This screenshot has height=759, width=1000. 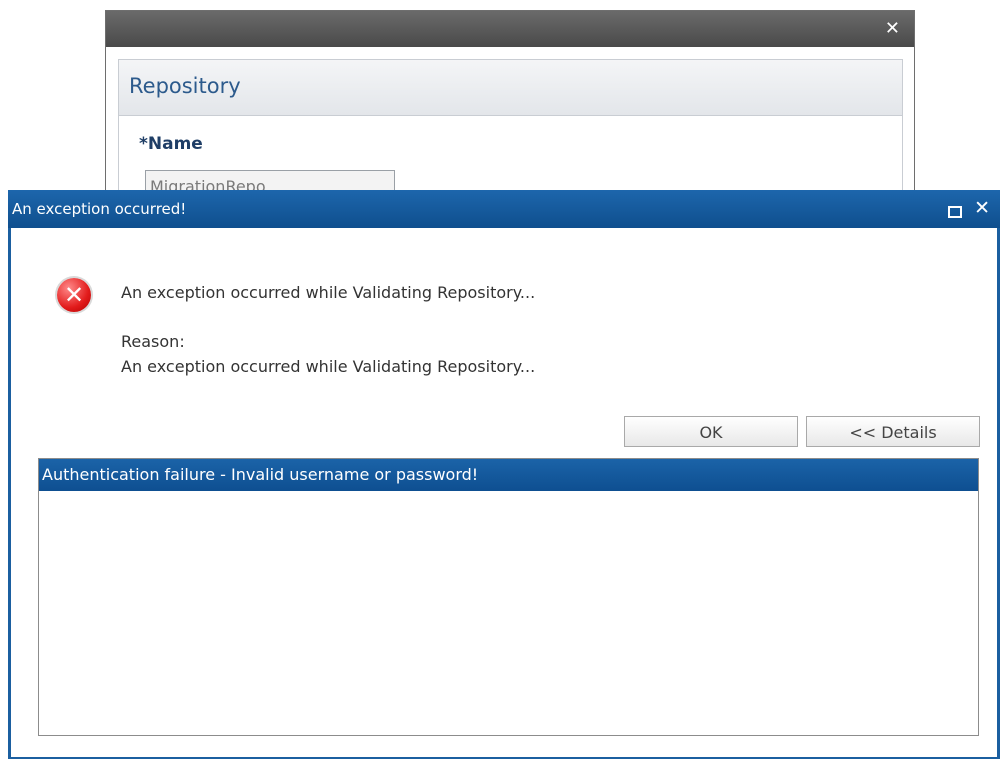 What do you see at coordinates (153, 341) in the screenshot?
I see `reason-label: Reason:` at bounding box center [153, 341].